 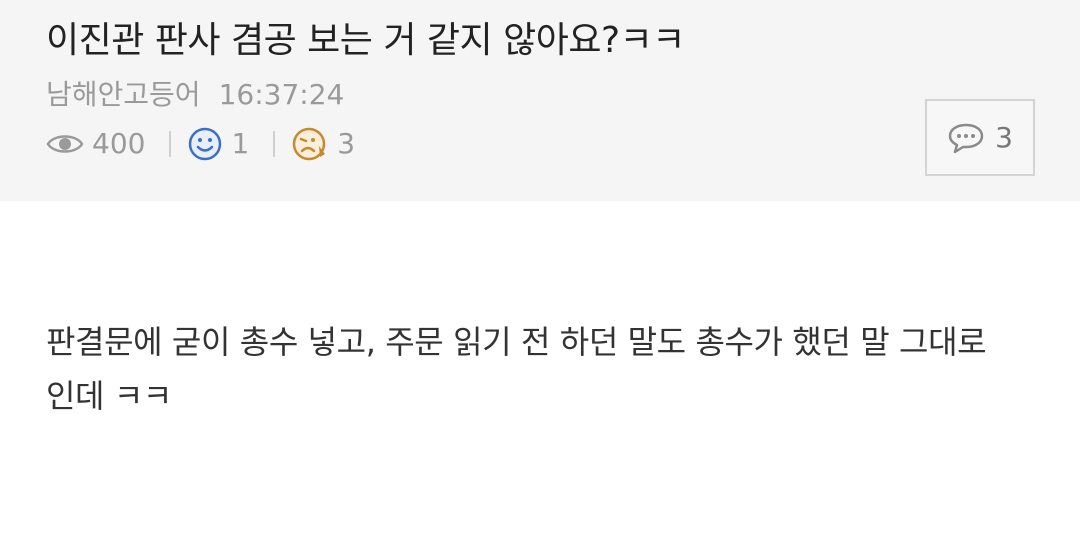 I want to click on author-name: 남해안고등어, so click(x=123, y=95).